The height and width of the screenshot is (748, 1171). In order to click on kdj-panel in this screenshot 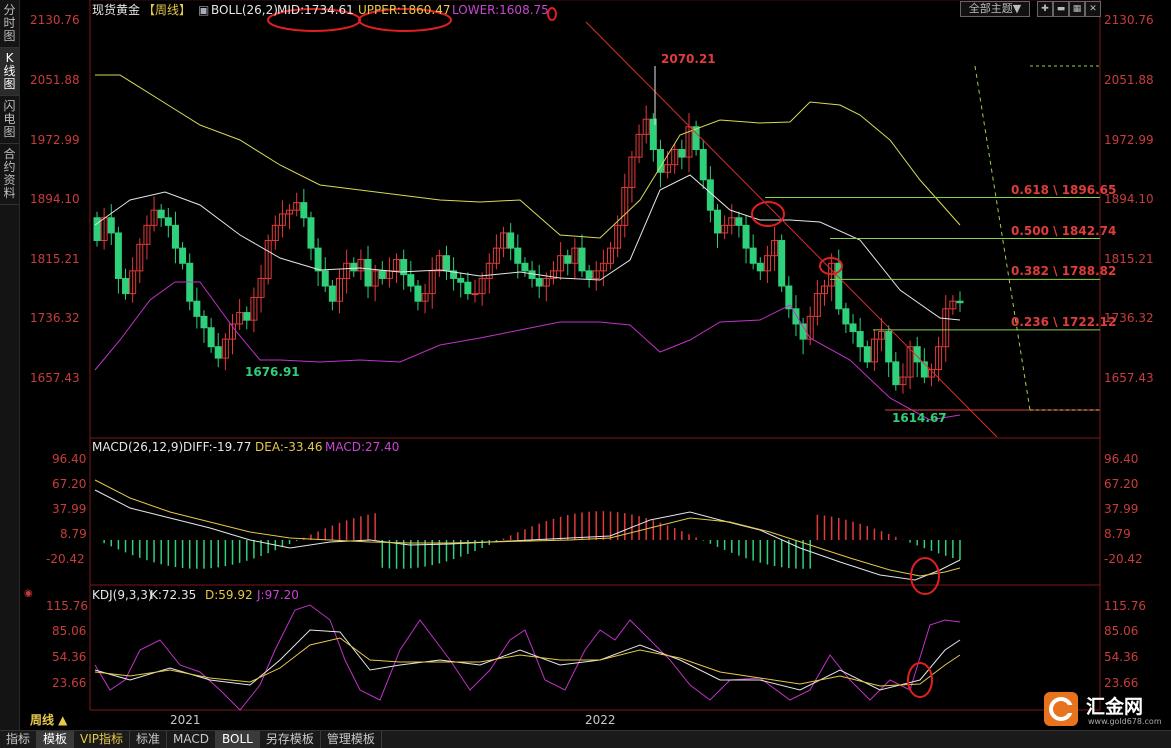, I will do `click(527, 657)`.